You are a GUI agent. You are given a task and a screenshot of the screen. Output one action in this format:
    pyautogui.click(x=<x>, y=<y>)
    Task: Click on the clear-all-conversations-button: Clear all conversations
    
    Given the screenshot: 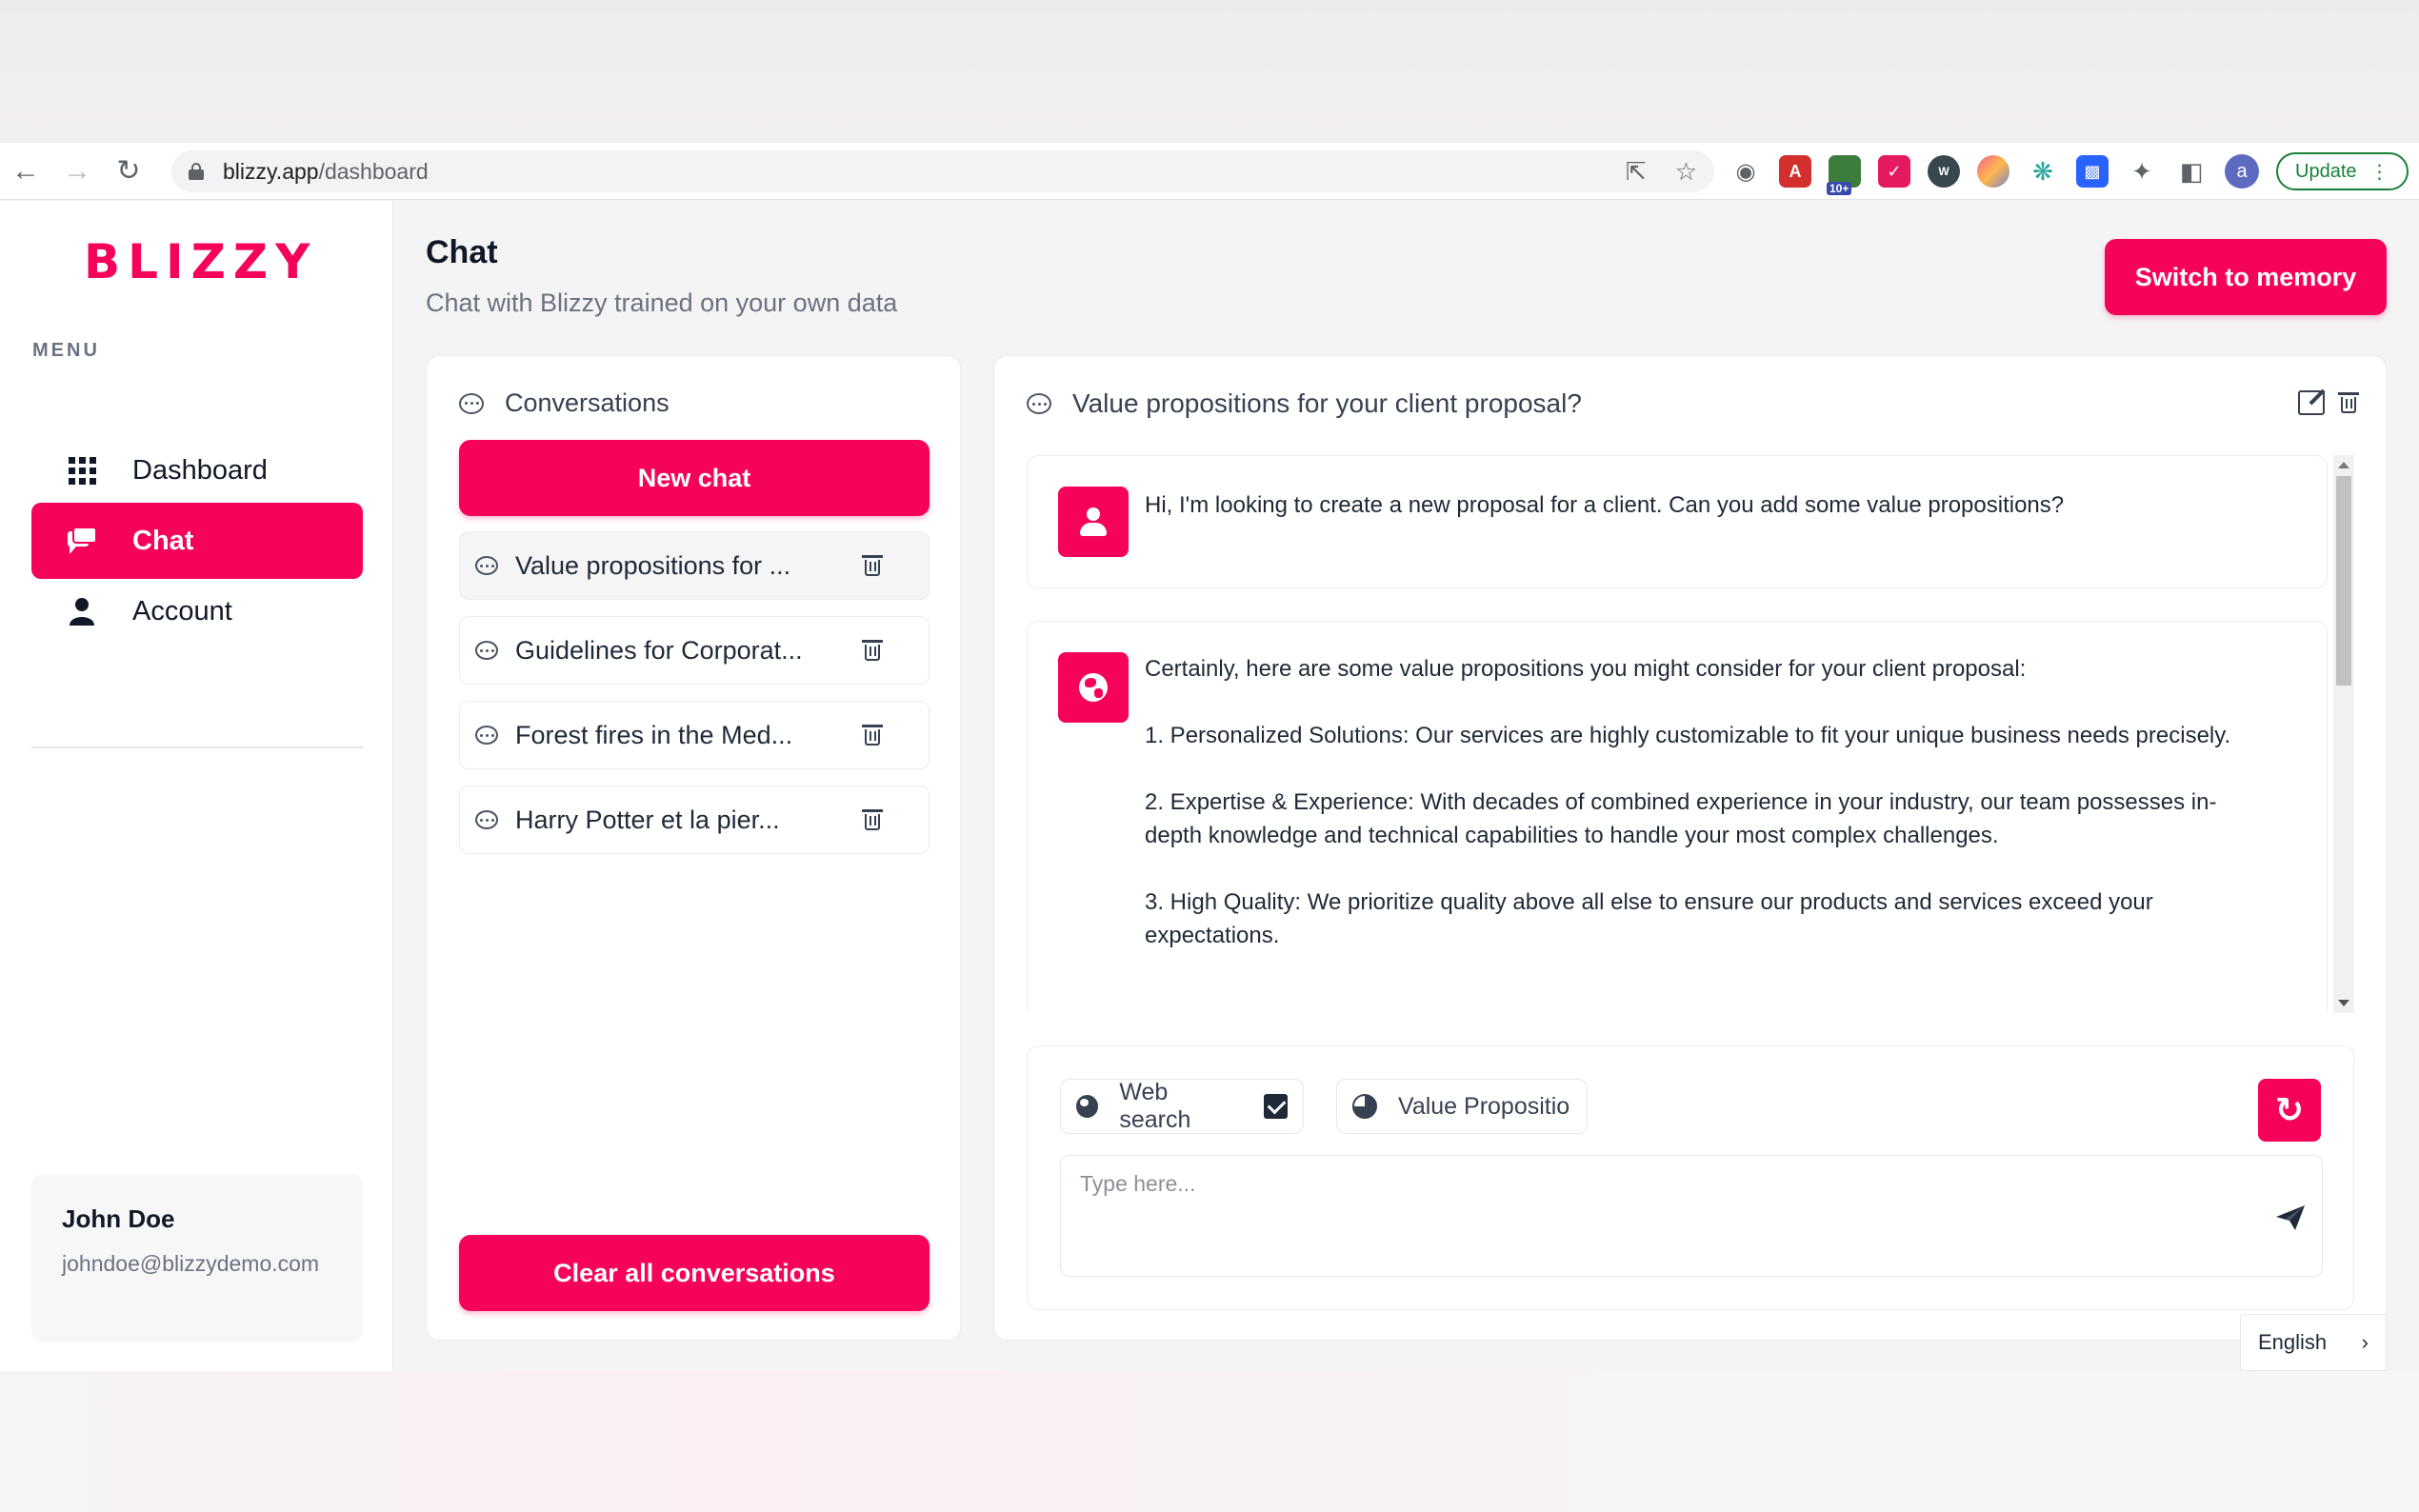 What is the action you would take?
    pyautogui.click(x=694, y=1273)
    